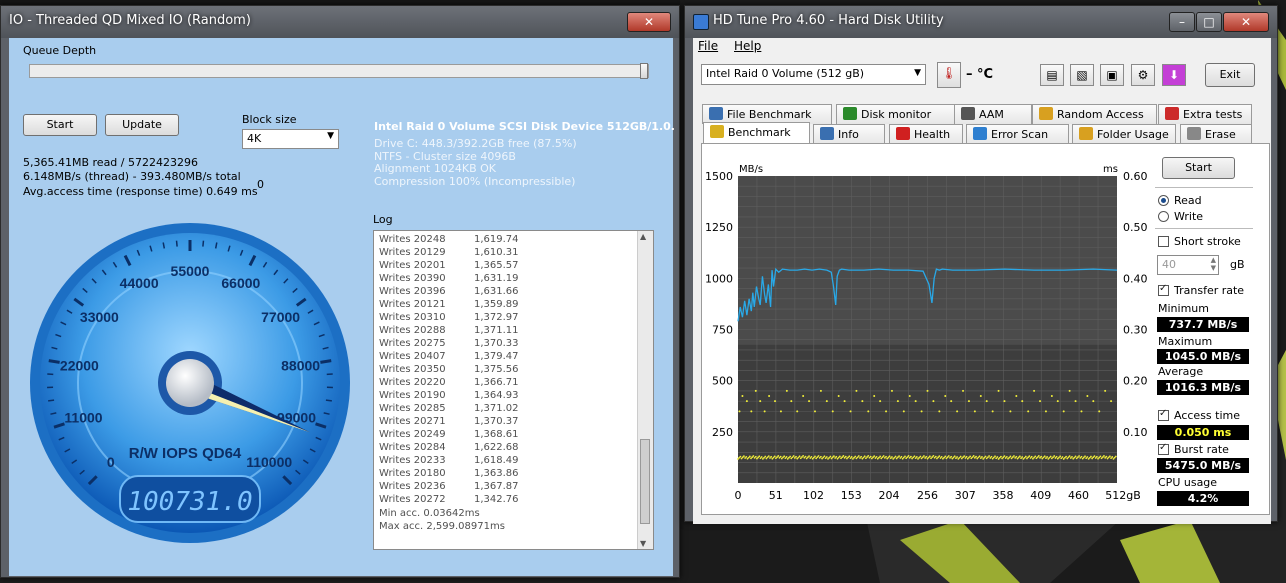 This screenshot has width=1286, height=583. What do you see at coordinates (1172, 113) in the screenshot?
I see `extra-tests-icon` at bounding box center [1172, 113].